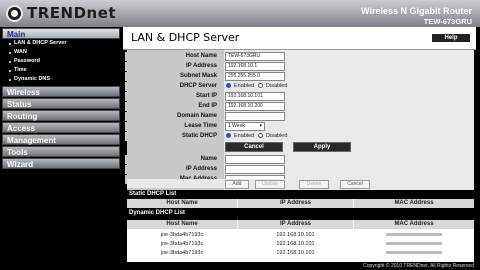  What do you see at coordinates (260, 135) in the screenshot?
I see `static-disabled-radio` at bounding box center [260, 135].